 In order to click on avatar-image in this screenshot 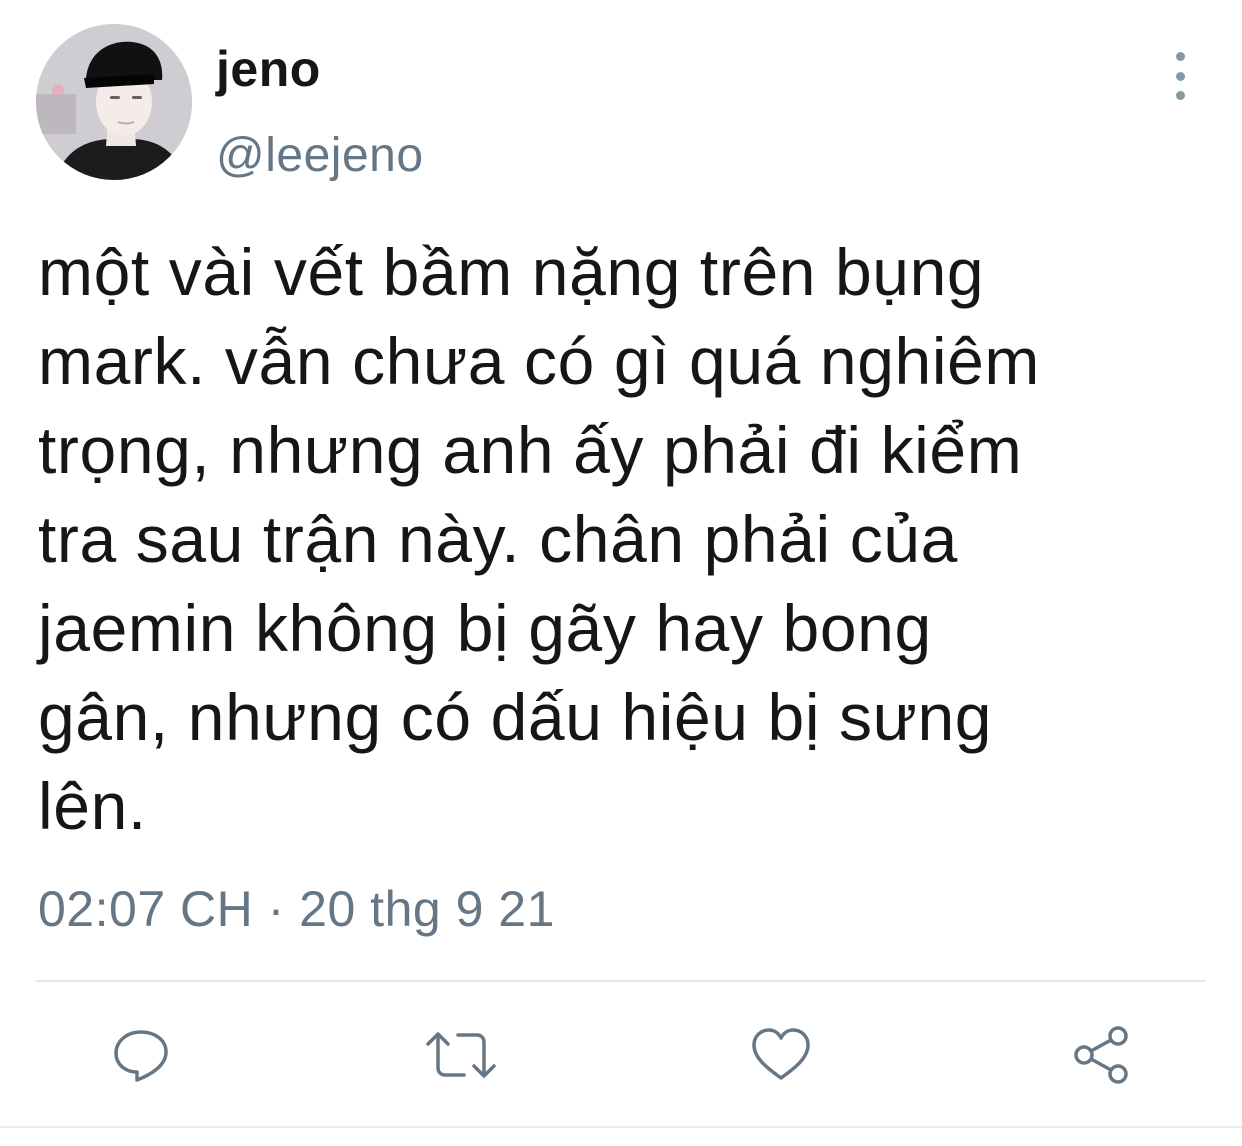, I will do `click(114, 102)`.